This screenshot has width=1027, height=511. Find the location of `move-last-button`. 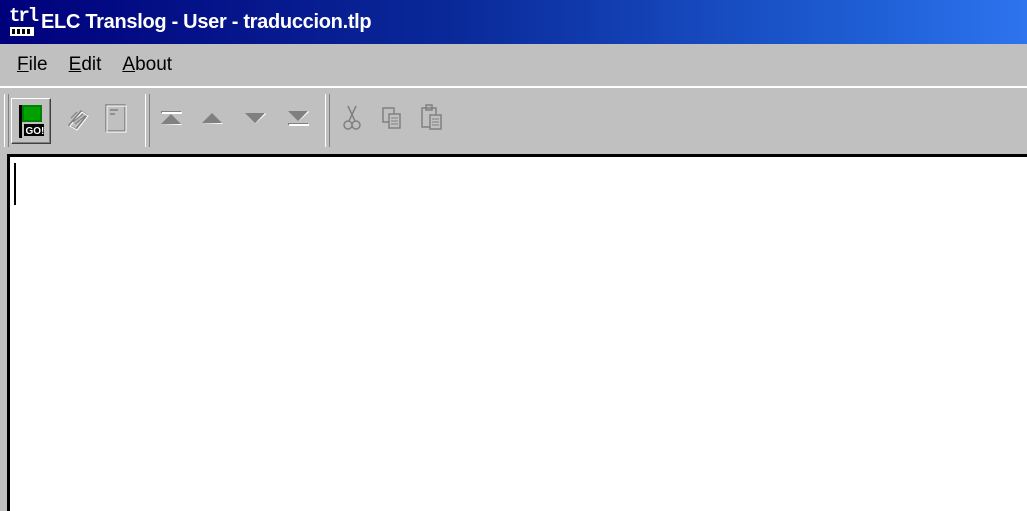

move-last-button is located at coordinates (298, 118).